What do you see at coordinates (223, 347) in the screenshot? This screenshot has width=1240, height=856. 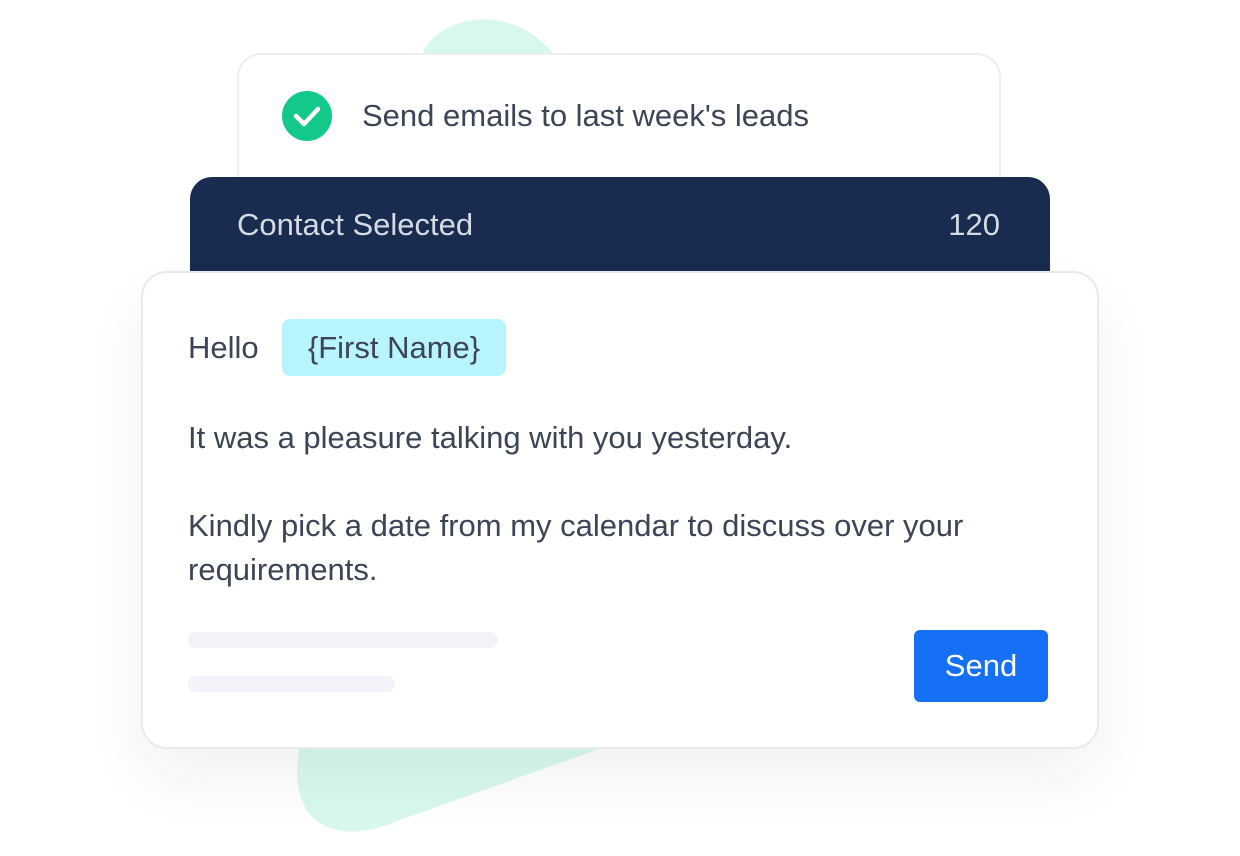 I see `greeting-text: Hello` at bounding box center [223, 347].